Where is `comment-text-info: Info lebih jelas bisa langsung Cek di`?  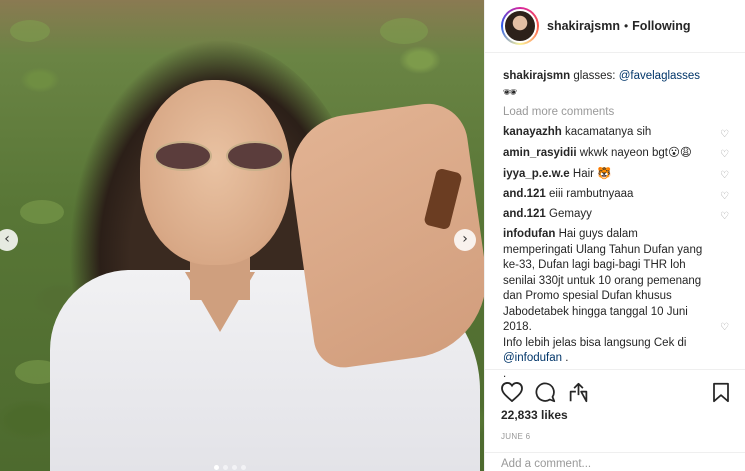
comment-text-info: Info lebih jelas bisa langsung Cek di is located at coordinates (595, 342).